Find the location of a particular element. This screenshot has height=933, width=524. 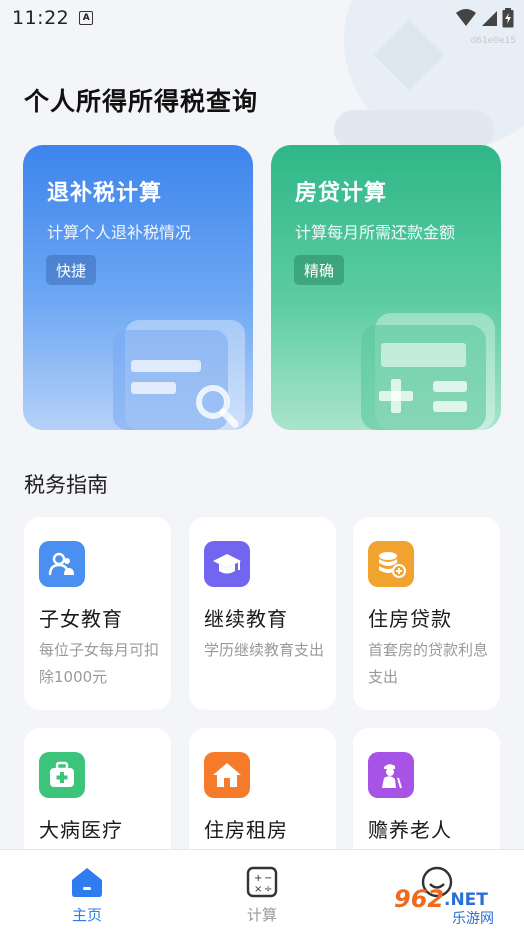

card-tag: 快捷 is located at coordinates (71, 270).